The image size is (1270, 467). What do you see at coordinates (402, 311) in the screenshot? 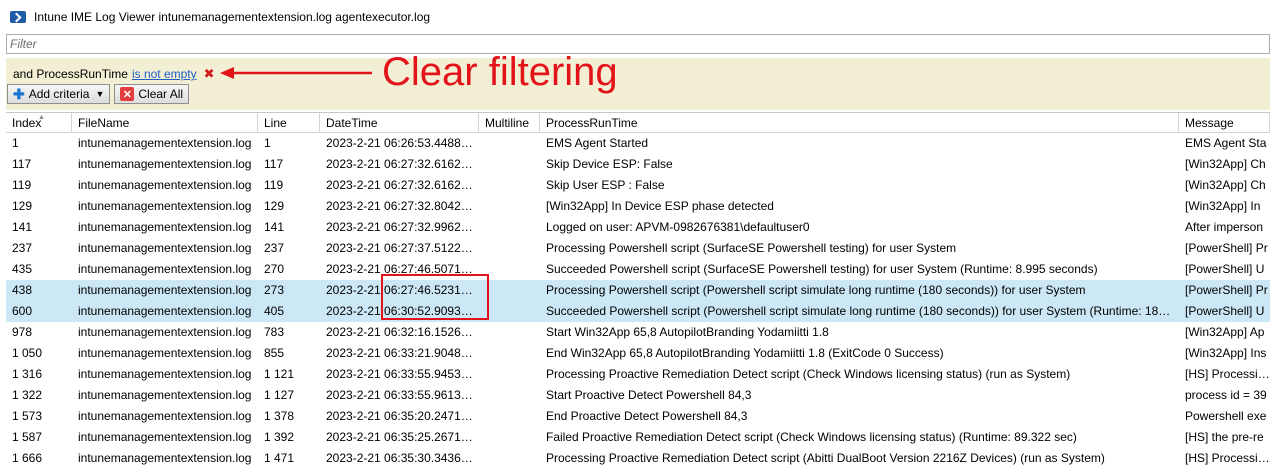
I see `cell-datetime: 2023-2-21 06:30:52.9093638` at bounding box center [402, 311].